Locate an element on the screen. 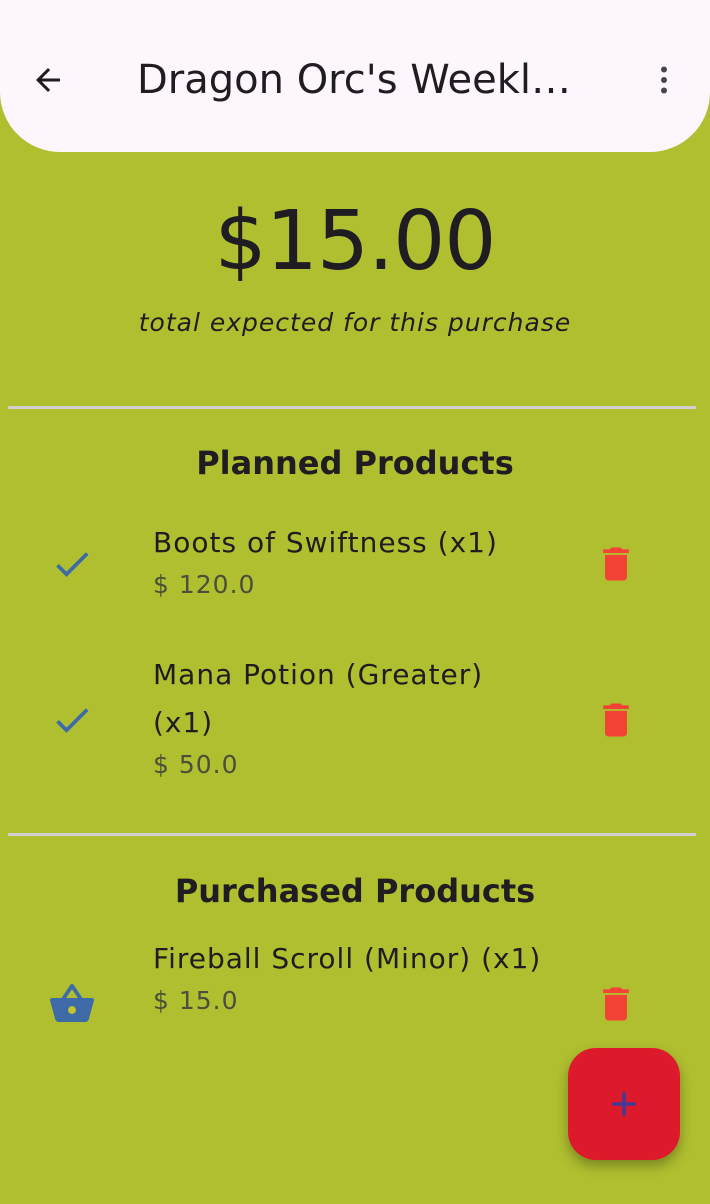  list-item: Boots of Swiftness (x1) $ 120.0 is located at coordinates (348, 561).